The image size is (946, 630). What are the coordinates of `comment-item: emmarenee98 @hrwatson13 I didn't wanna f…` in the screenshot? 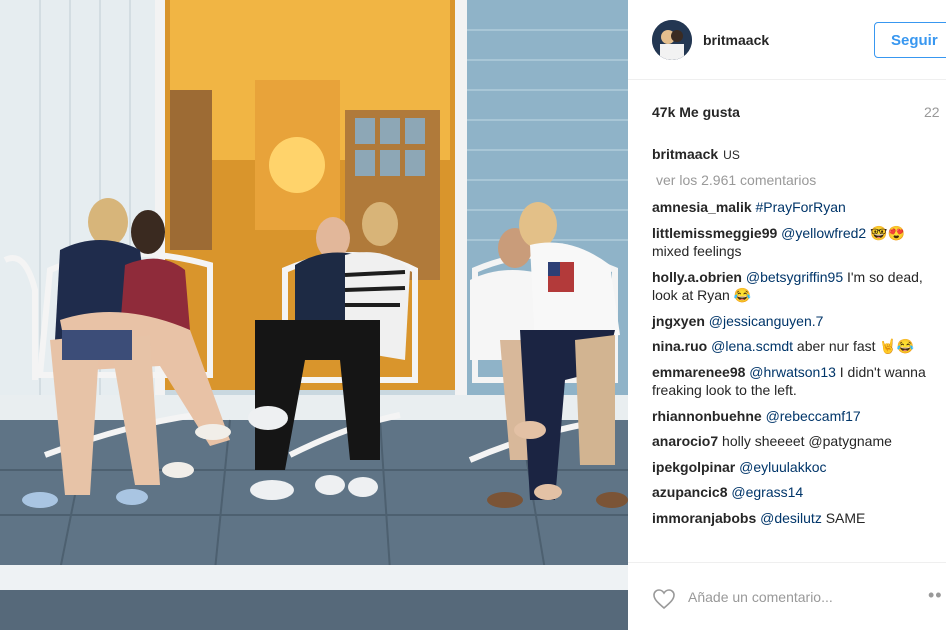 It's located at (799, 381).